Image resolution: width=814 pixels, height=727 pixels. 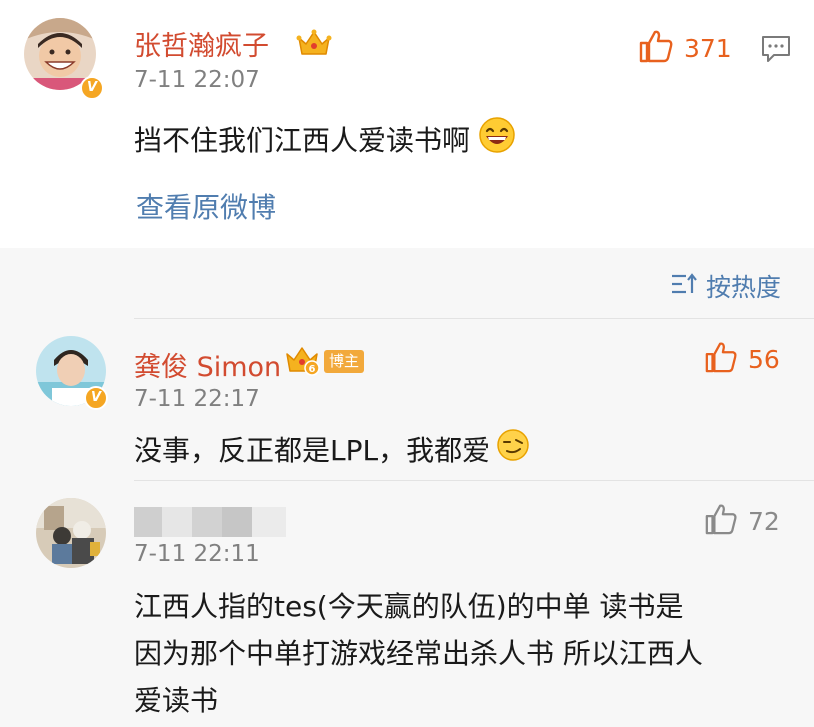 What do you see at coordinates (197, 554) in the screenshot?
I see `comment-2-time: 7-11 22:11` at bounding box center [197, 554].